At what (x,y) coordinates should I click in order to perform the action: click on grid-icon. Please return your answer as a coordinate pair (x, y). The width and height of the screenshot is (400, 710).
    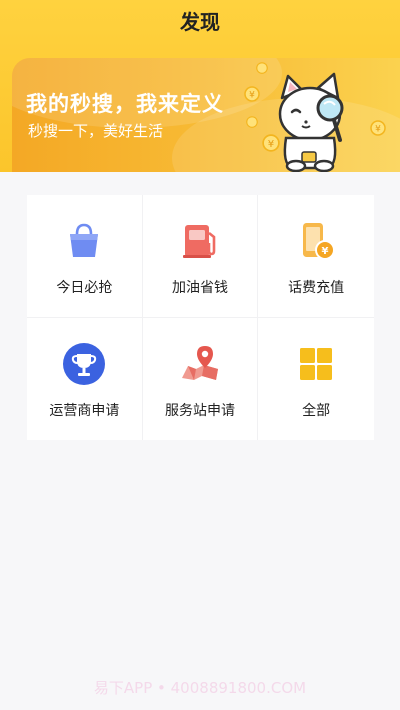
    Looking at the image, I should click on (316, 363).